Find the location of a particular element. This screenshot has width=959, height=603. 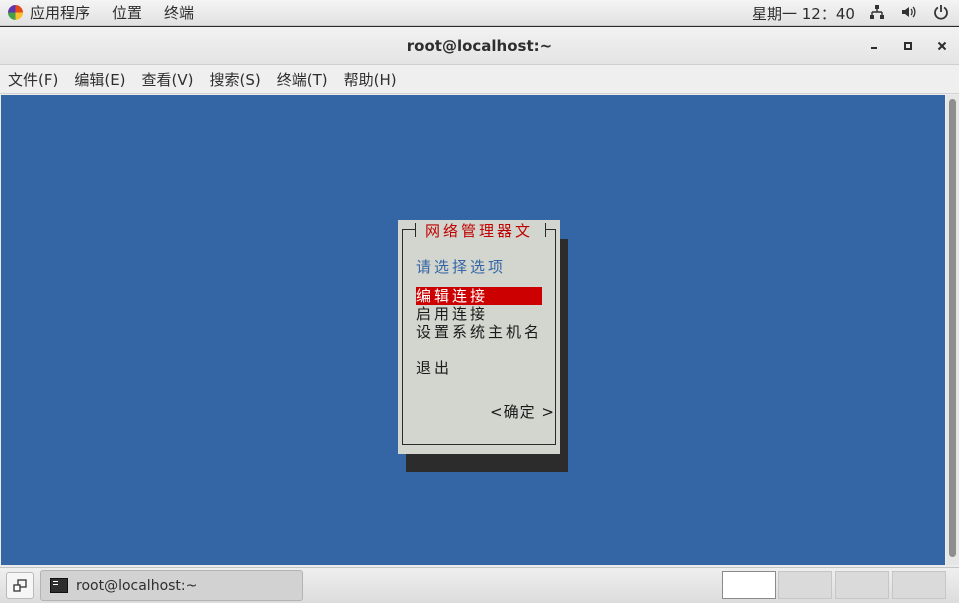

nmtui-dialog: 网络管理器文 请选择选项 编辑连接 启用连接 设置系统主机名 退出 <确定 > is located at coordinates (479, 337).